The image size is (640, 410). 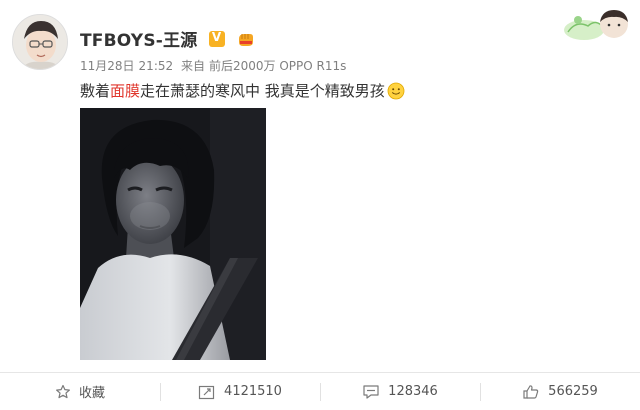 I want to click on post-text-highlight: 面膜, so click(x=125, y=90).